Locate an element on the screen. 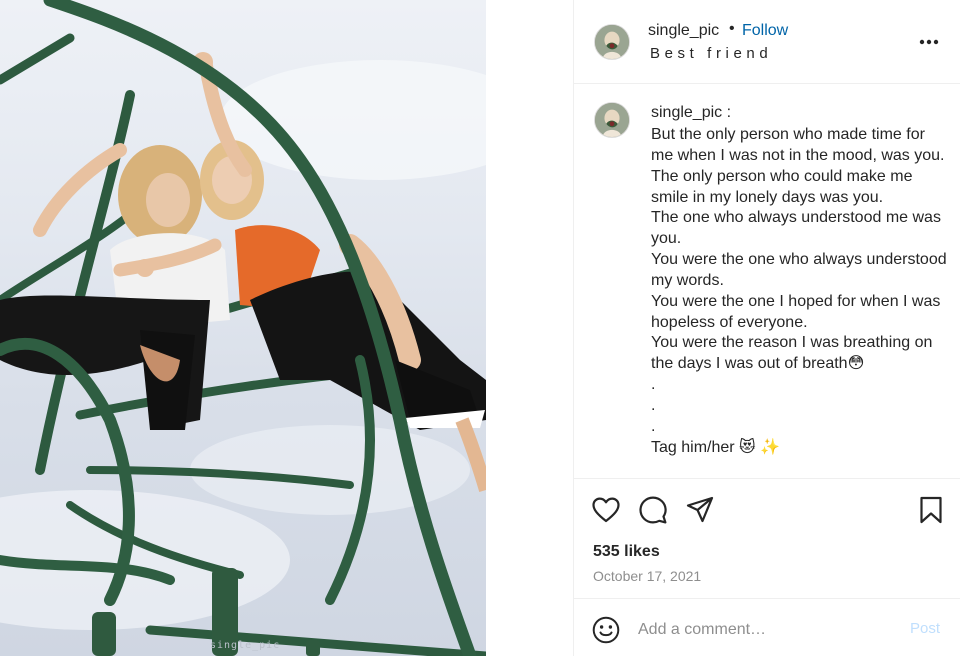 This screenshot has height=656, width=960. like-button is located at coordinates (606, 510).